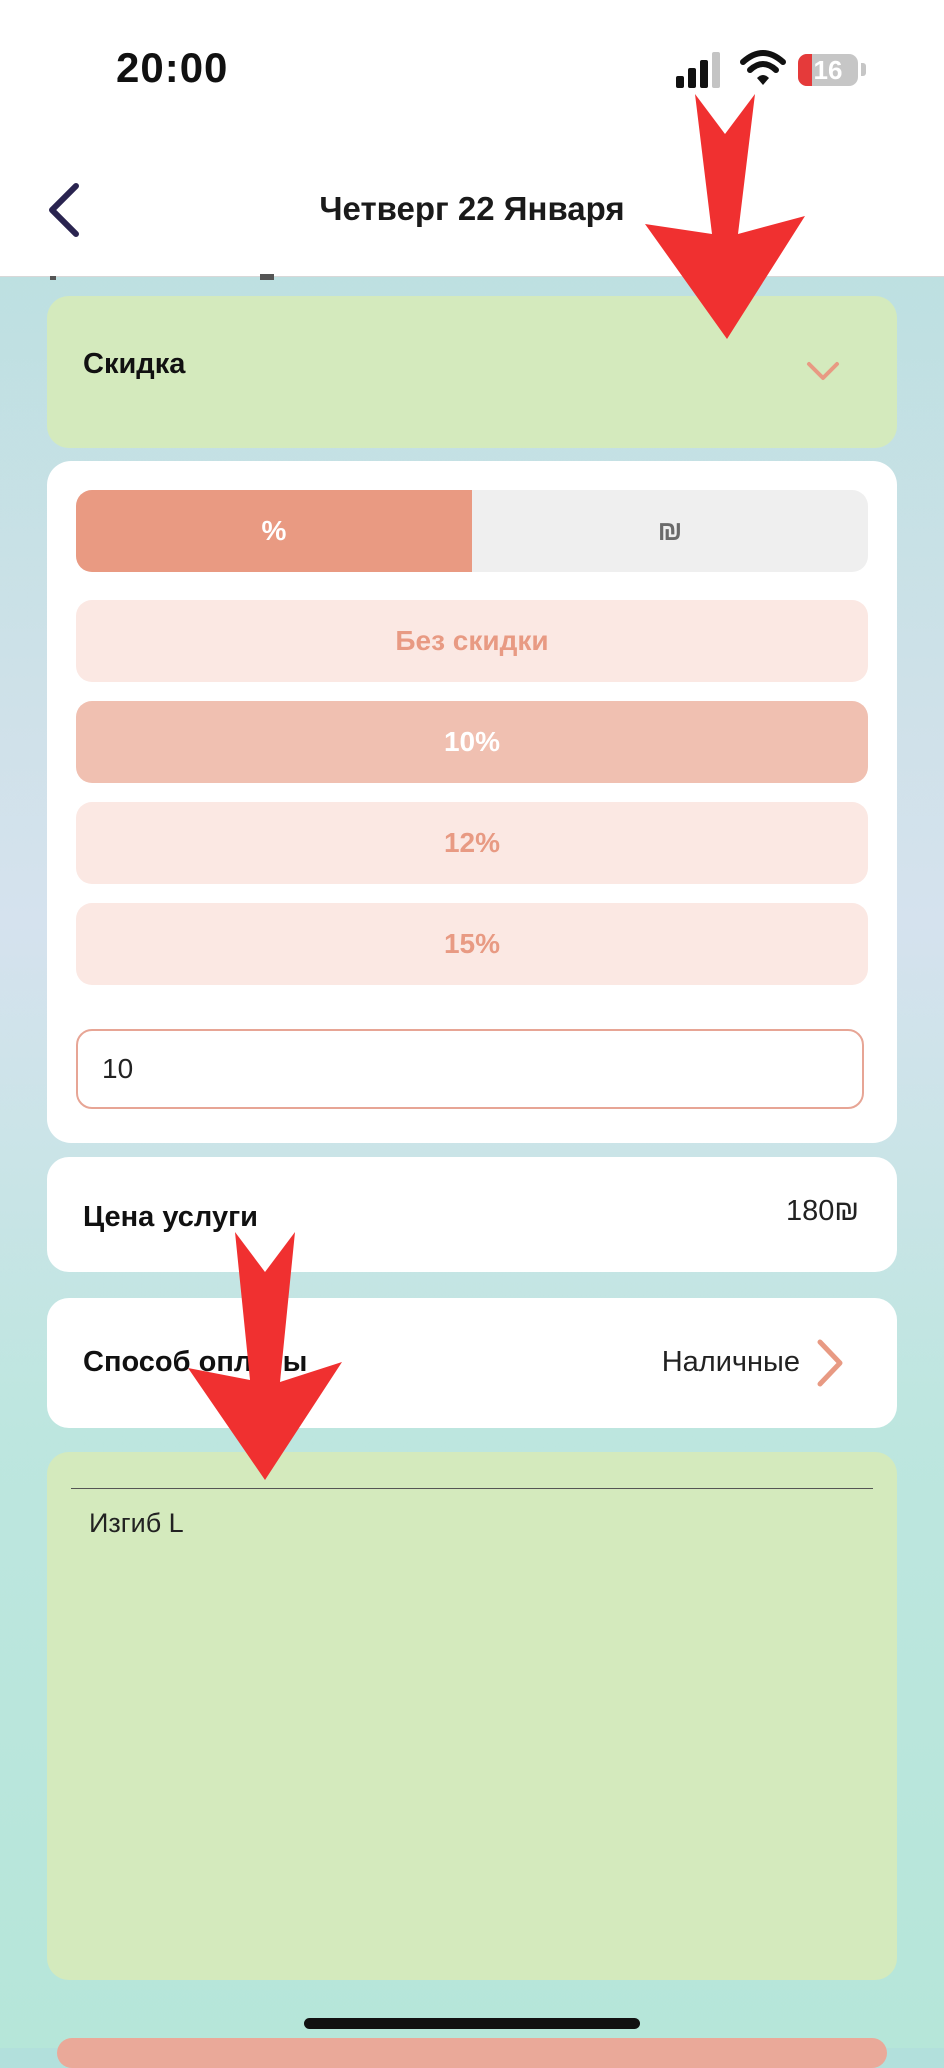 The height and width of the screenshot is (2068, 944). Describe the element at coordinates (172, 67) in the screenshot. I see `status-time: 20:00` at that location.